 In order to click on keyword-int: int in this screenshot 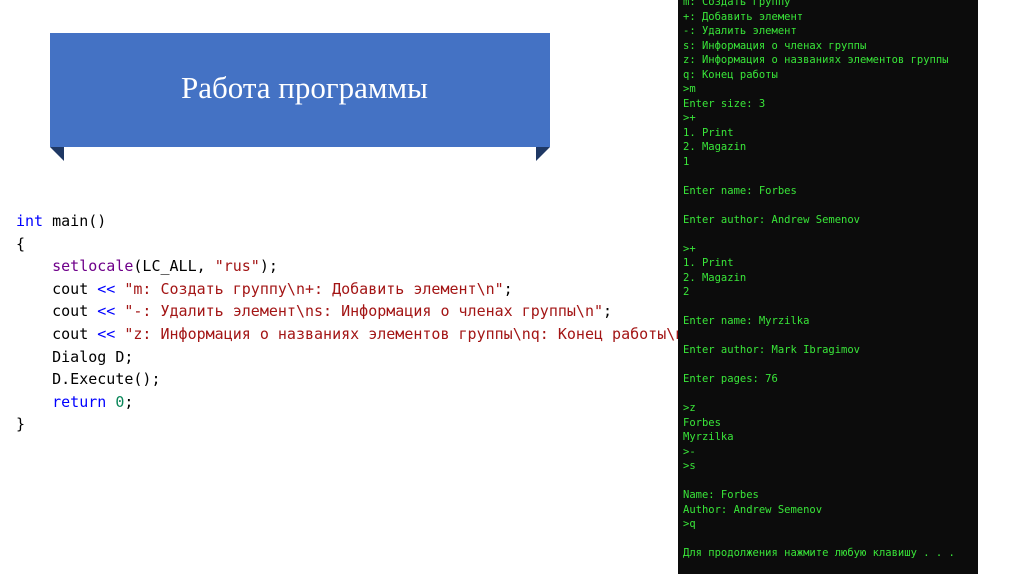, I will do `click(30, 221)`.